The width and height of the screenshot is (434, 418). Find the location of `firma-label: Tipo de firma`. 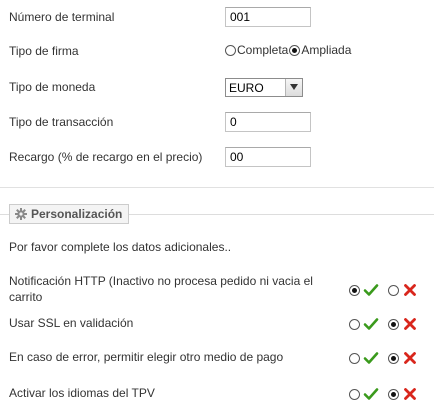

firma-label: Tipo de firma is located at coordinates (44, 51).